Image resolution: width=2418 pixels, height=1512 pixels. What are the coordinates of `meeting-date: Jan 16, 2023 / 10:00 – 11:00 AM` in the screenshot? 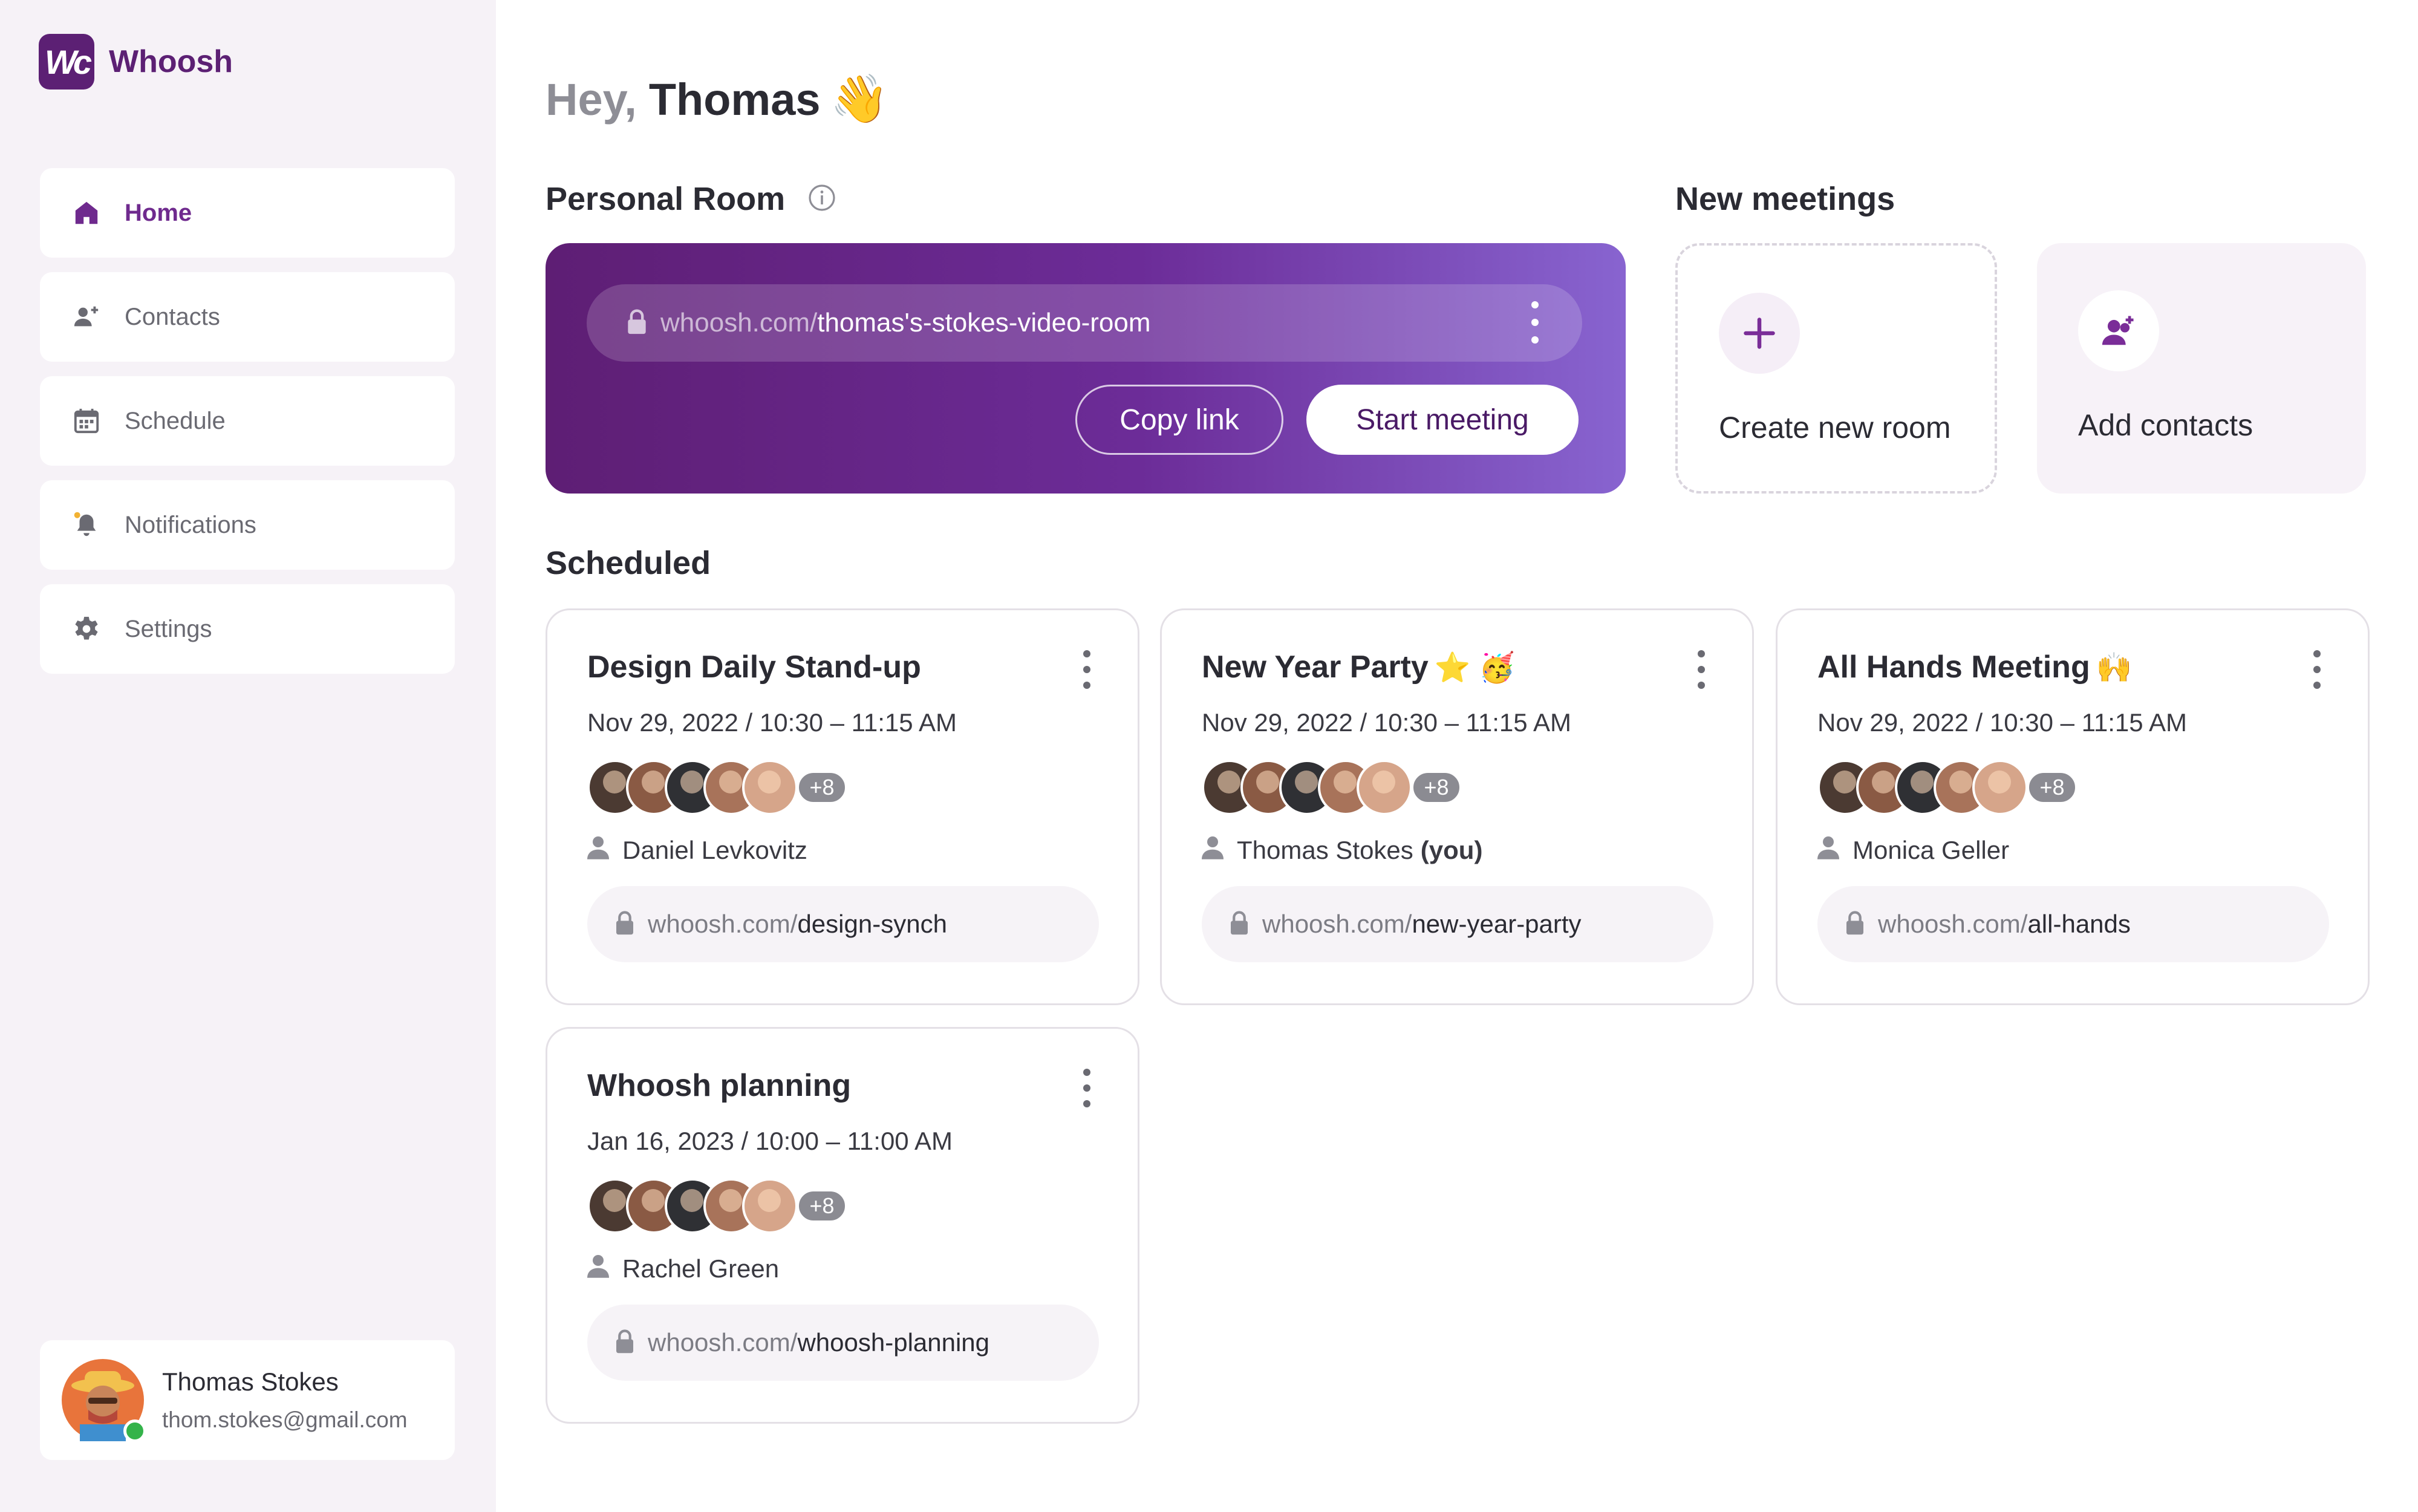 It's located at (770, 1141).